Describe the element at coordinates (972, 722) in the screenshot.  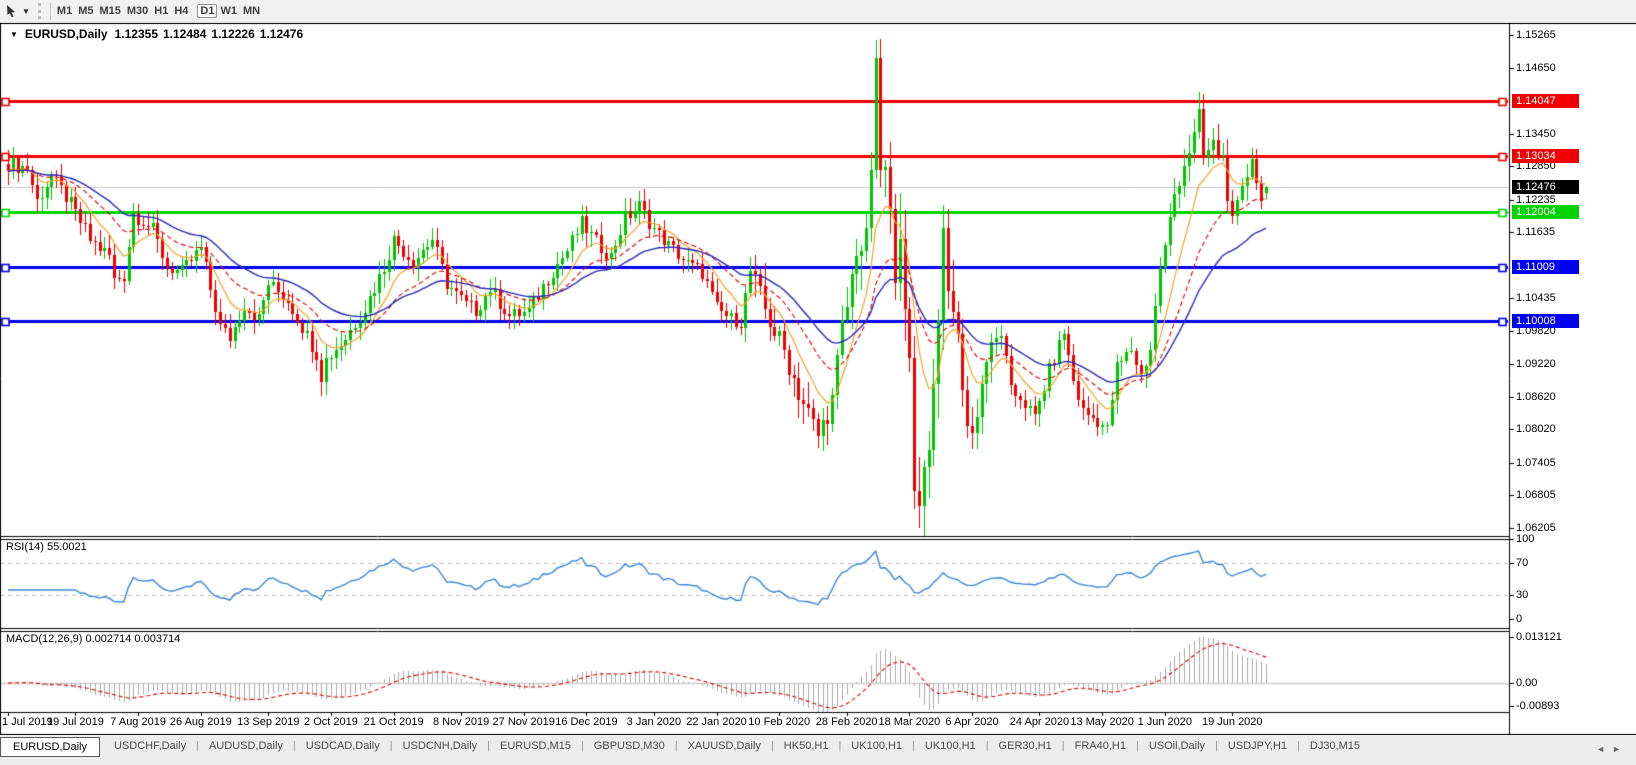
I see `date-label: 6 Apr 2020` at that location.